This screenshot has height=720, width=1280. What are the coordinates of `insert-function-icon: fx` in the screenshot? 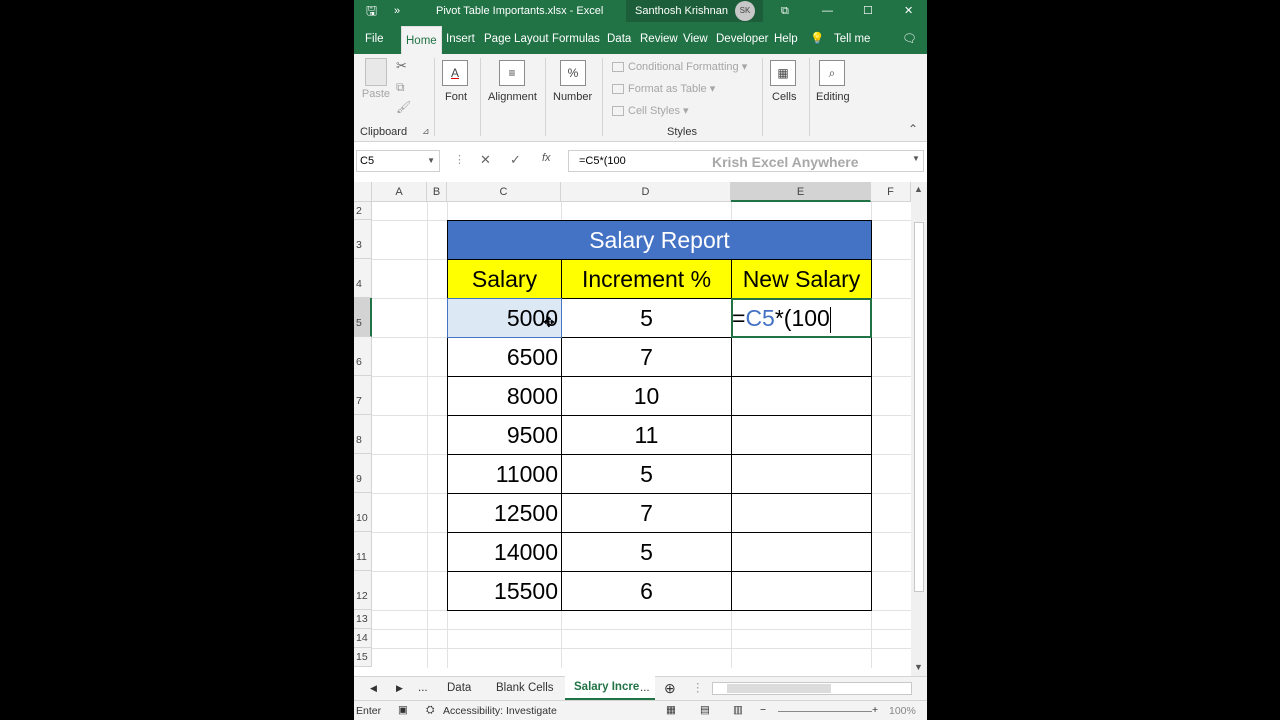 It's located at (546, 158).